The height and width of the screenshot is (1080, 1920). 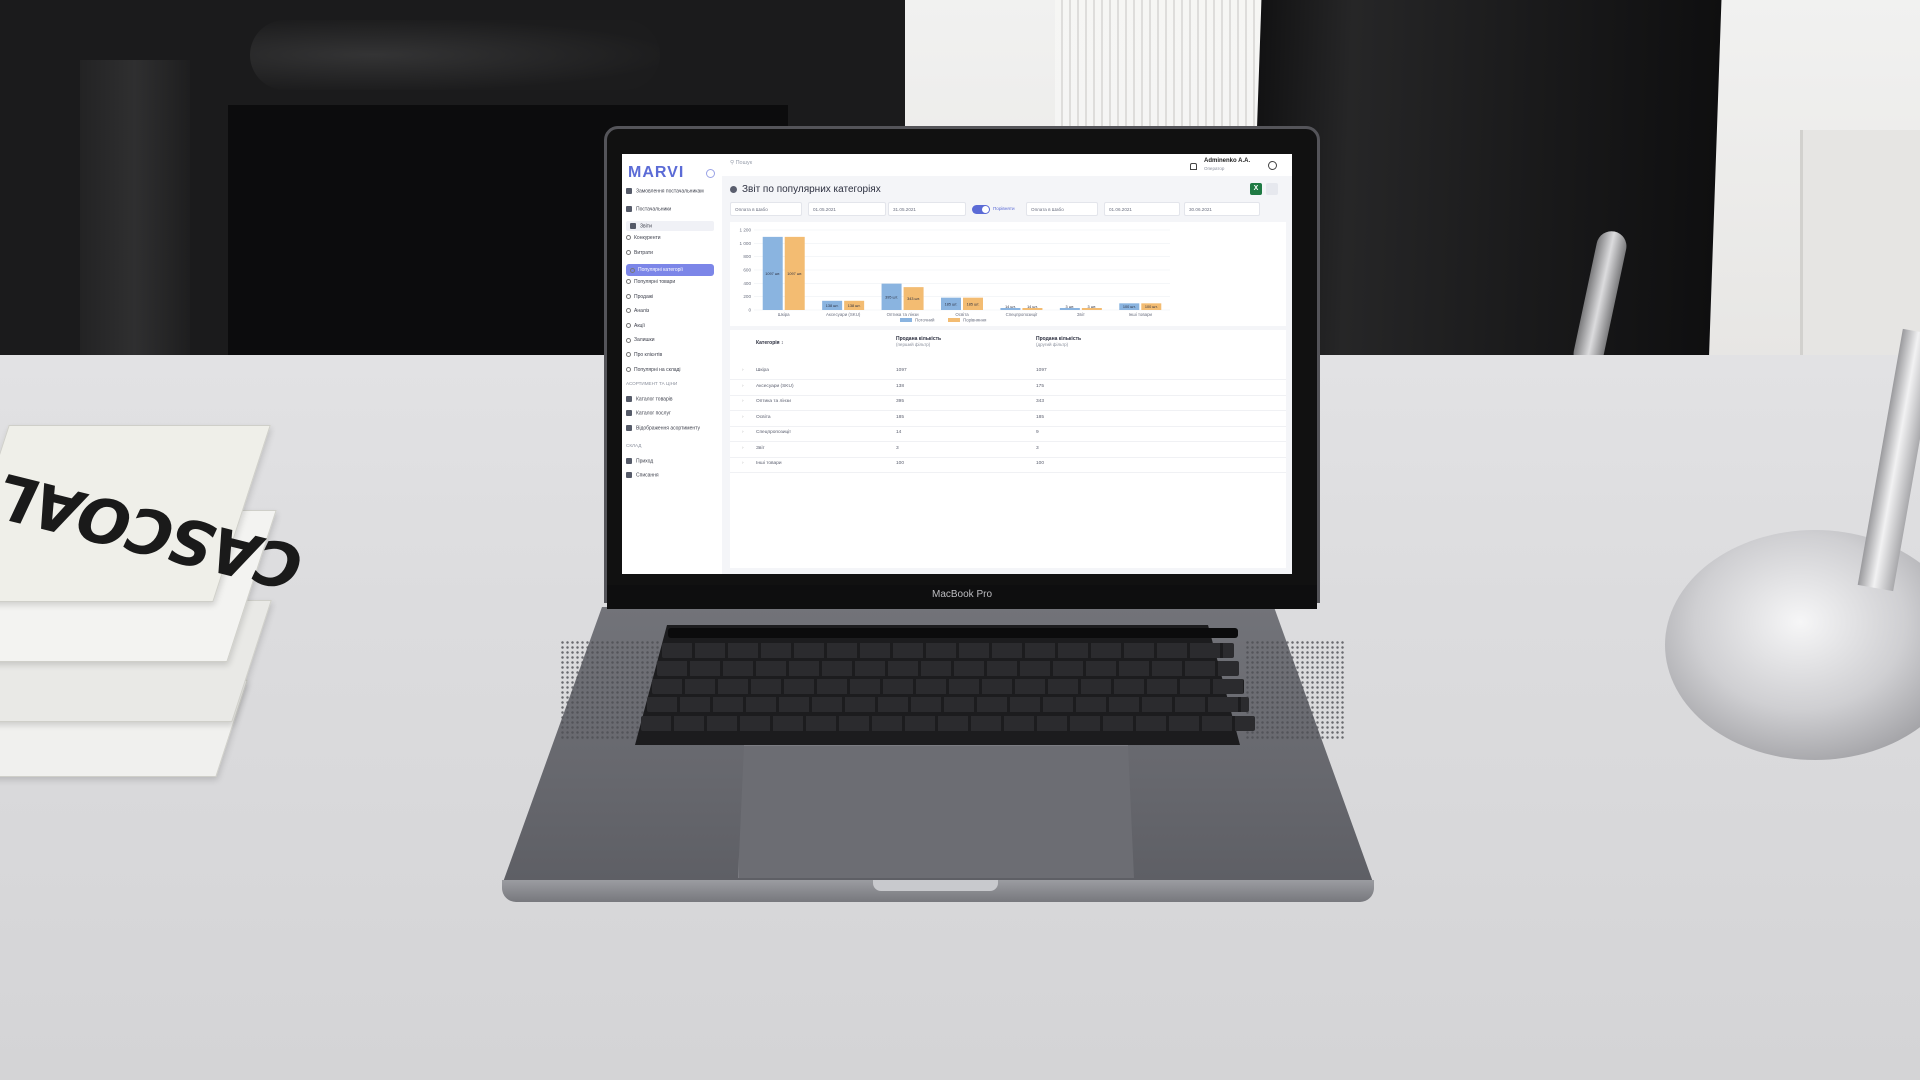 I want to click on x-tick-label: Аксесуари (SKU), so click(x=843, y=314).